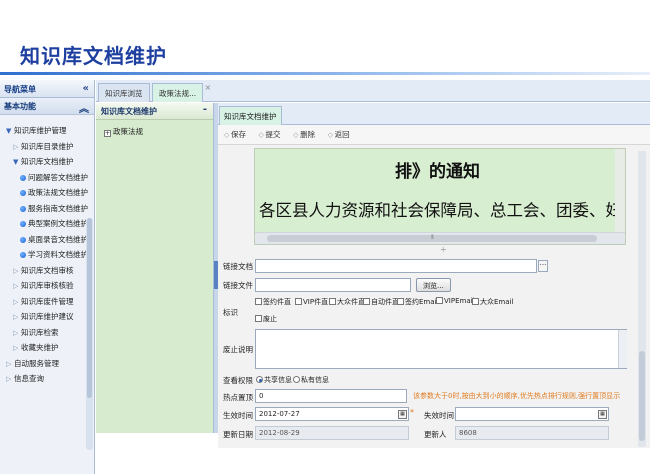 Image resolution: width=650 pixels, height=474 pixels. I want to click on tag-checkbox: 大众Email, so click(492, 302).